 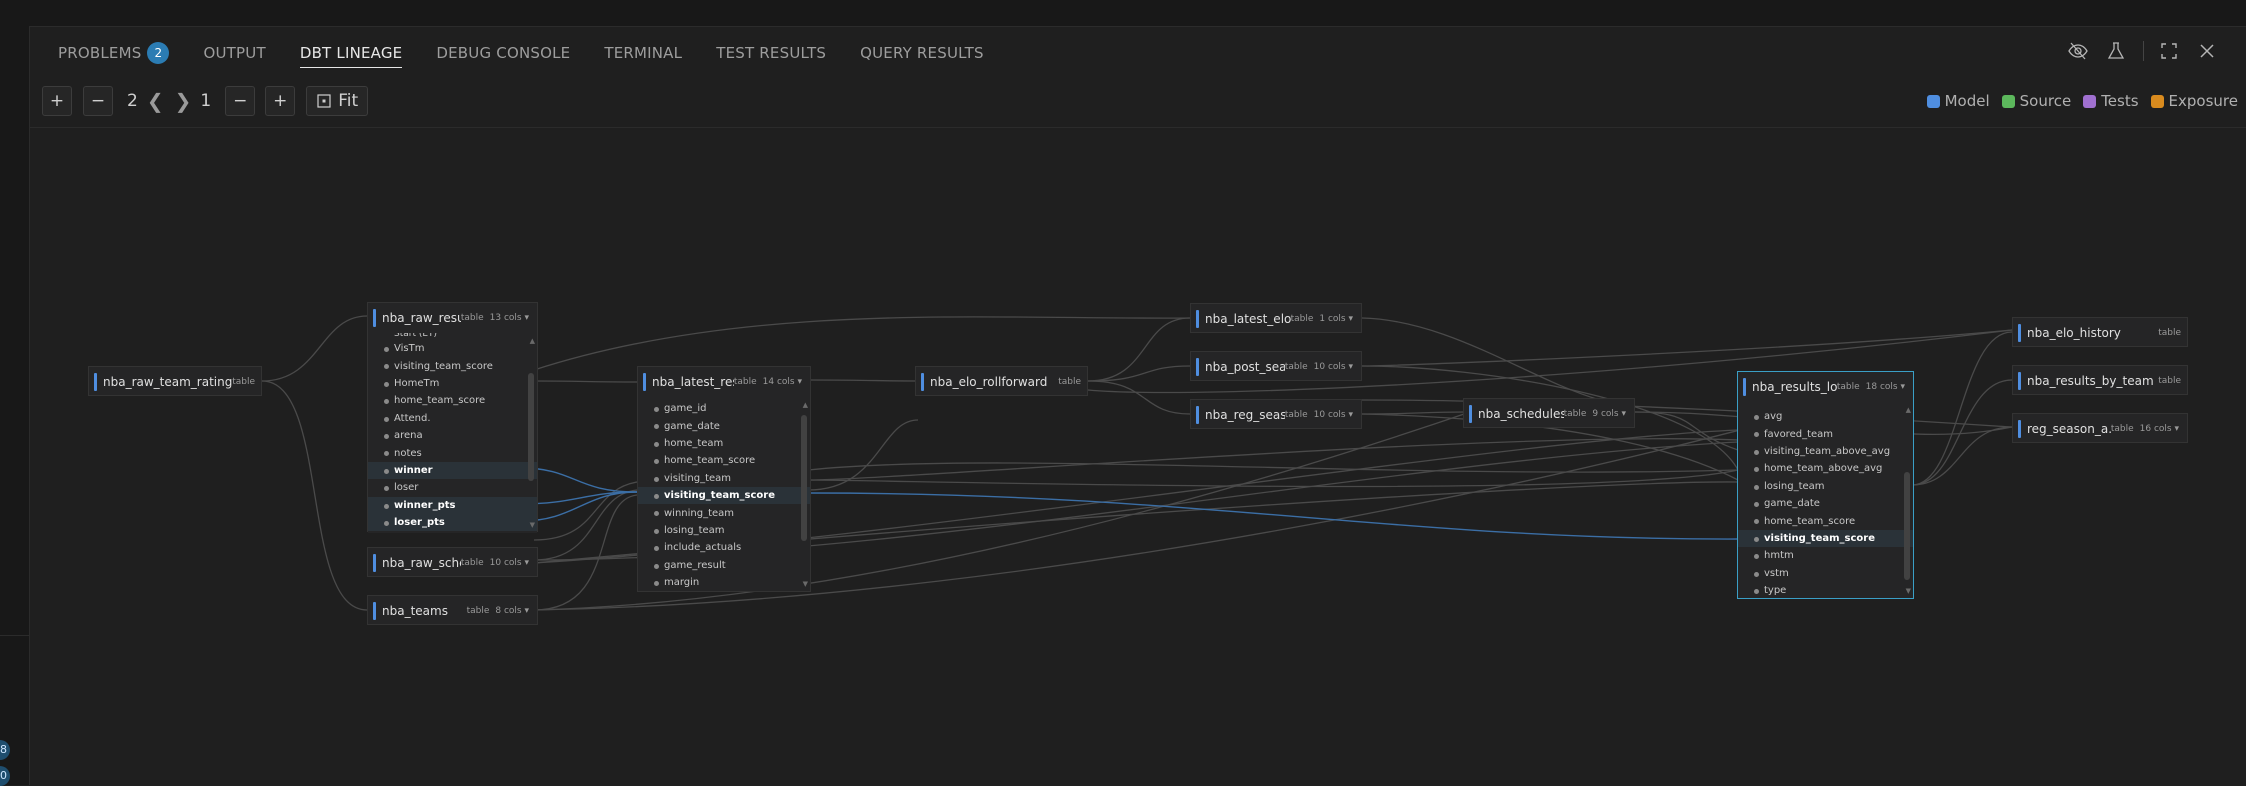 What do you see at coordinates (452, 318) in the screenshot?
I see `node-header: nba_raw_results table 13 cols ▾` at bounding box center [452, 318].